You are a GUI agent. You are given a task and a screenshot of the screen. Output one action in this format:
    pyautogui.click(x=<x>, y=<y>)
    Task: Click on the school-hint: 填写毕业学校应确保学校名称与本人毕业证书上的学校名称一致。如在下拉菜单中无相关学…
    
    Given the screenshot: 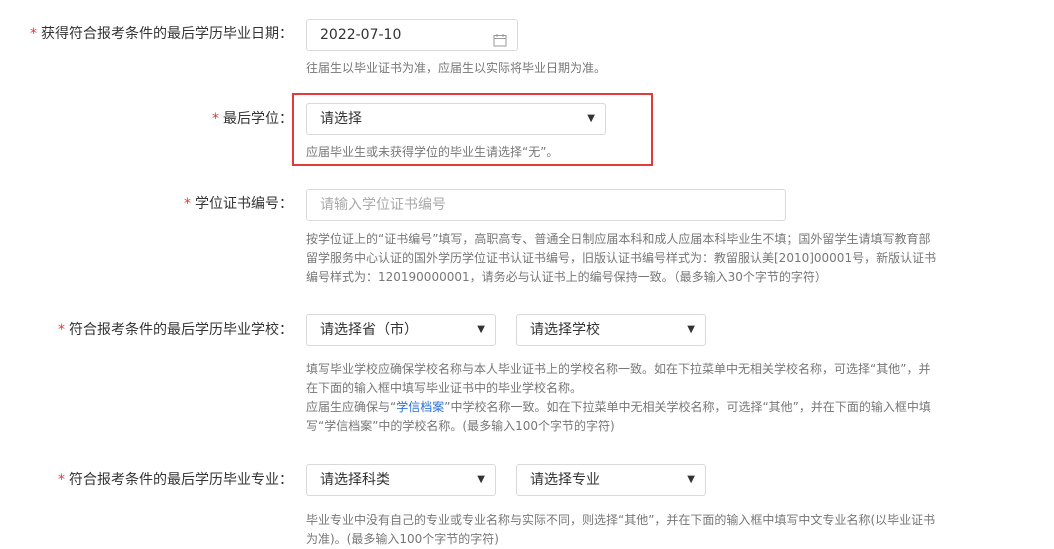 What is the action you would take?
    pyautogui.click(x=618, y=397)
    